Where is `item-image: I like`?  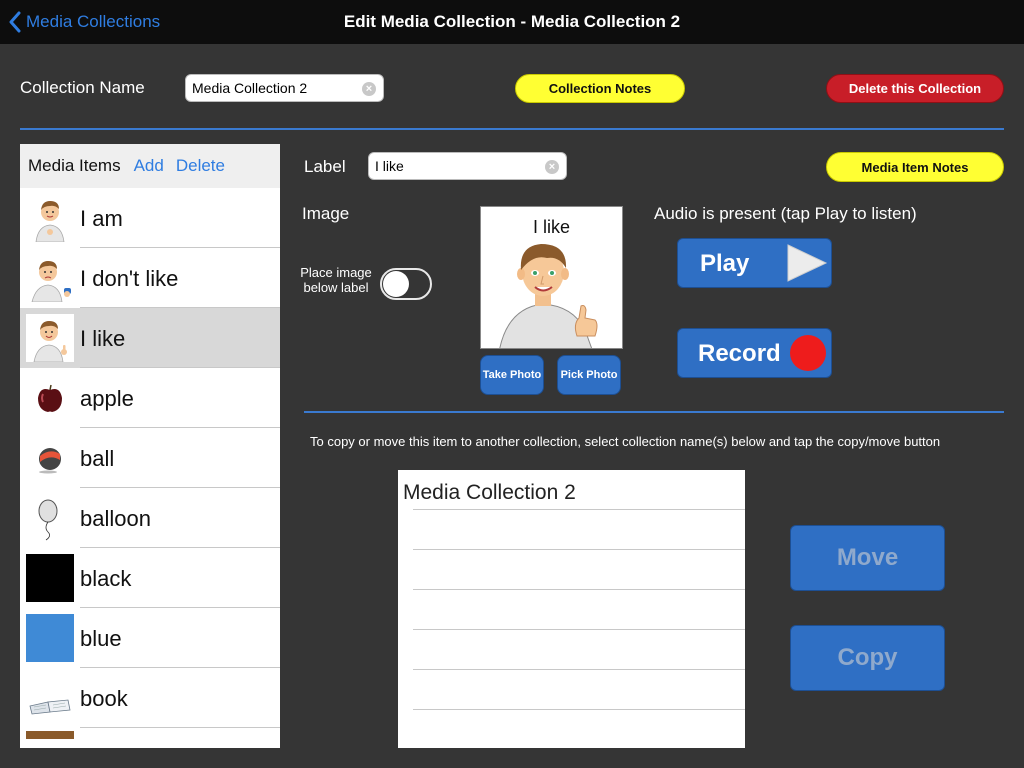 item-image: I like is located at coordinates (551, 277).